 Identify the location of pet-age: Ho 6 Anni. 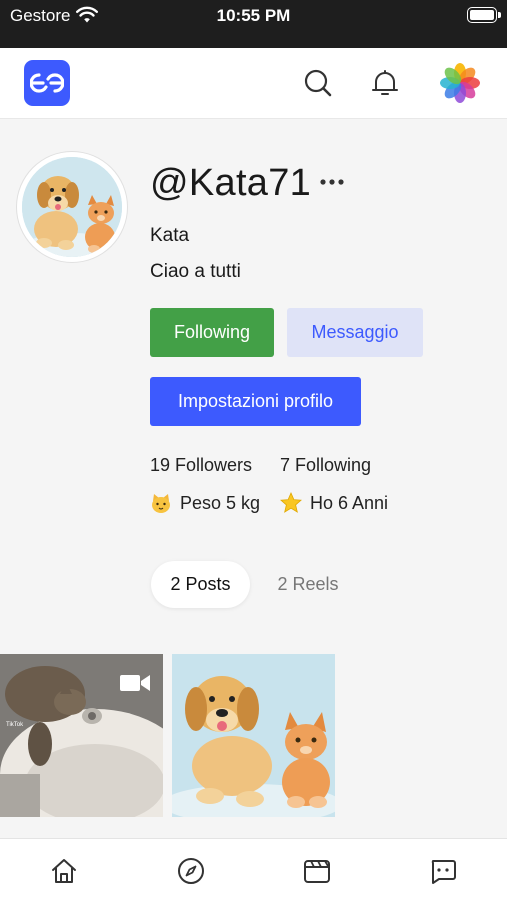
(334, 503).